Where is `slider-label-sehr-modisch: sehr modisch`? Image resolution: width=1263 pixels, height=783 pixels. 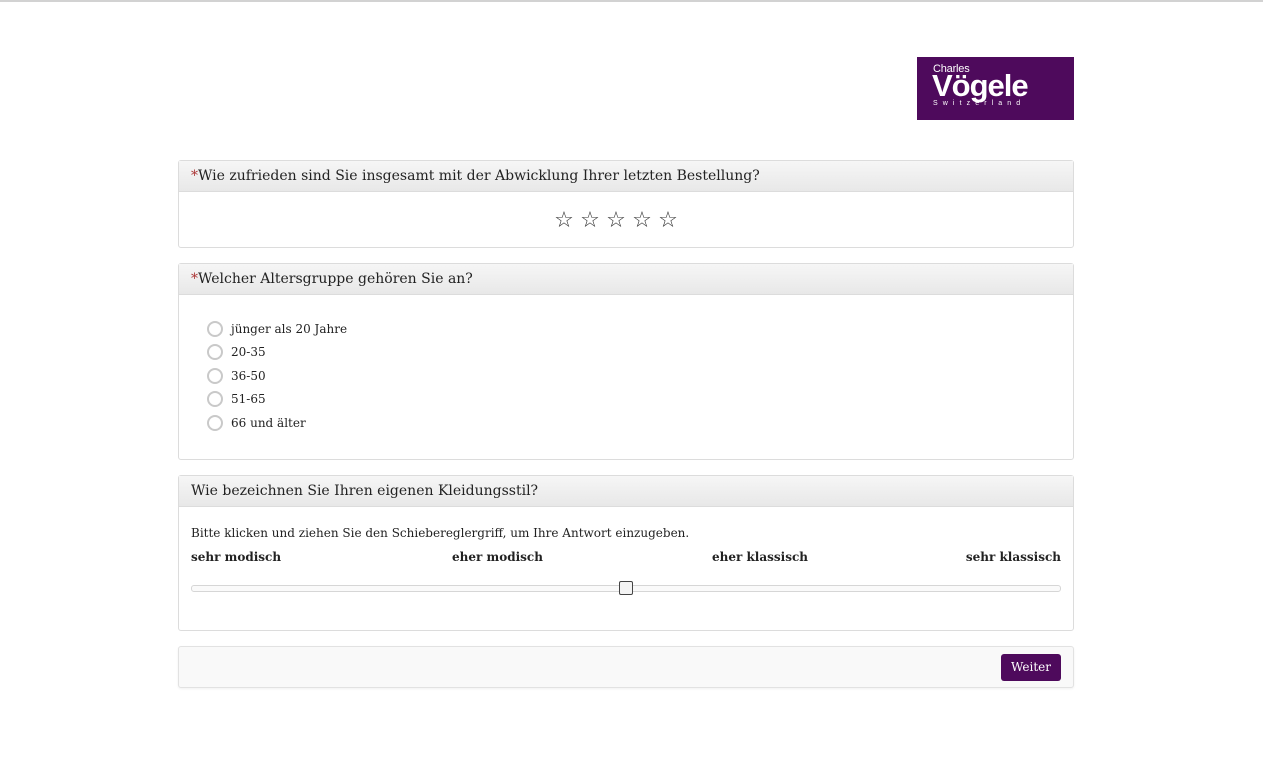
slider-label-sehr-modisch: sehr modisch is located at coordinates (236, 557).